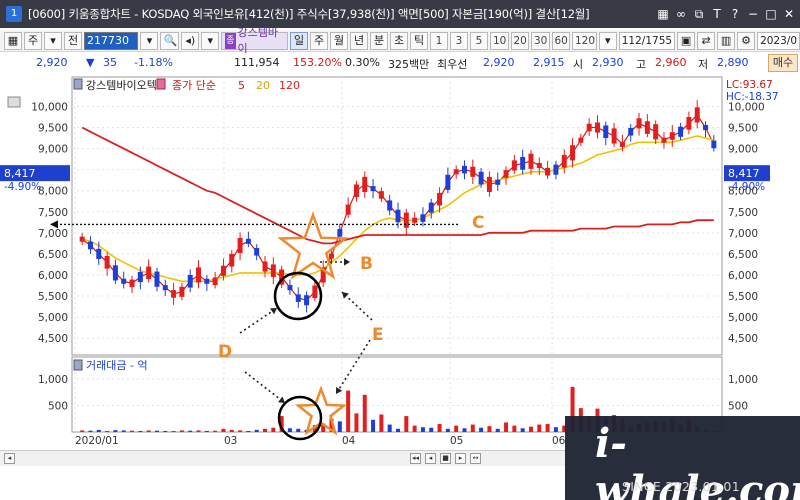  I want to click on interval-dropdown-icon: ▾, so click(607, 40).